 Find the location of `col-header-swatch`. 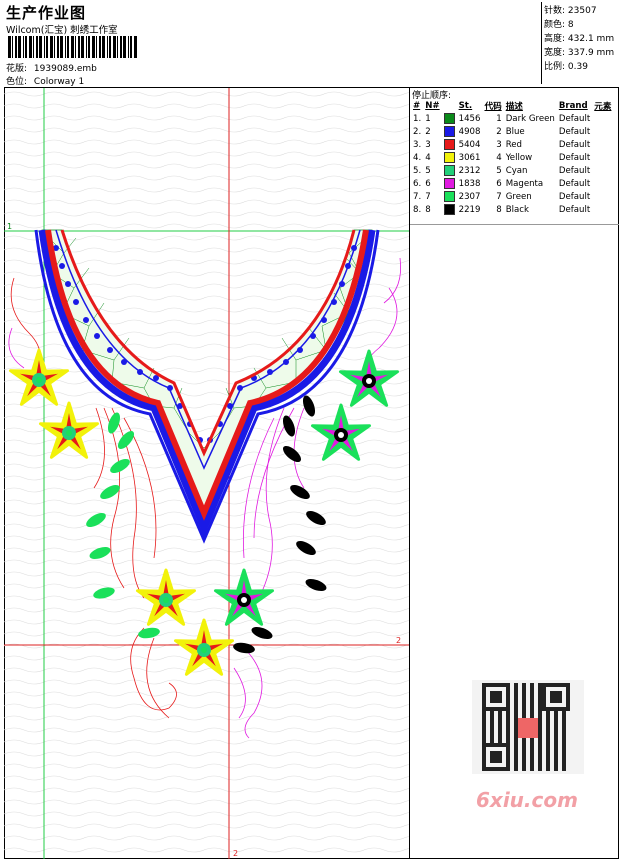

col-header-swatch is located at coordinates (449, 106).